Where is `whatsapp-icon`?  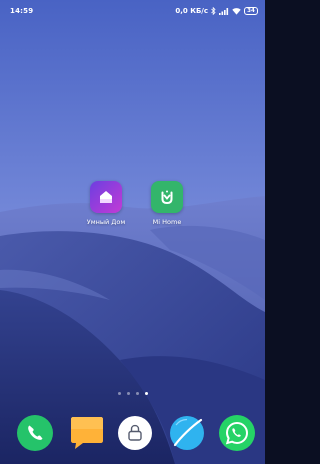
whatsapp-icon is located at coordinates (237, 433).